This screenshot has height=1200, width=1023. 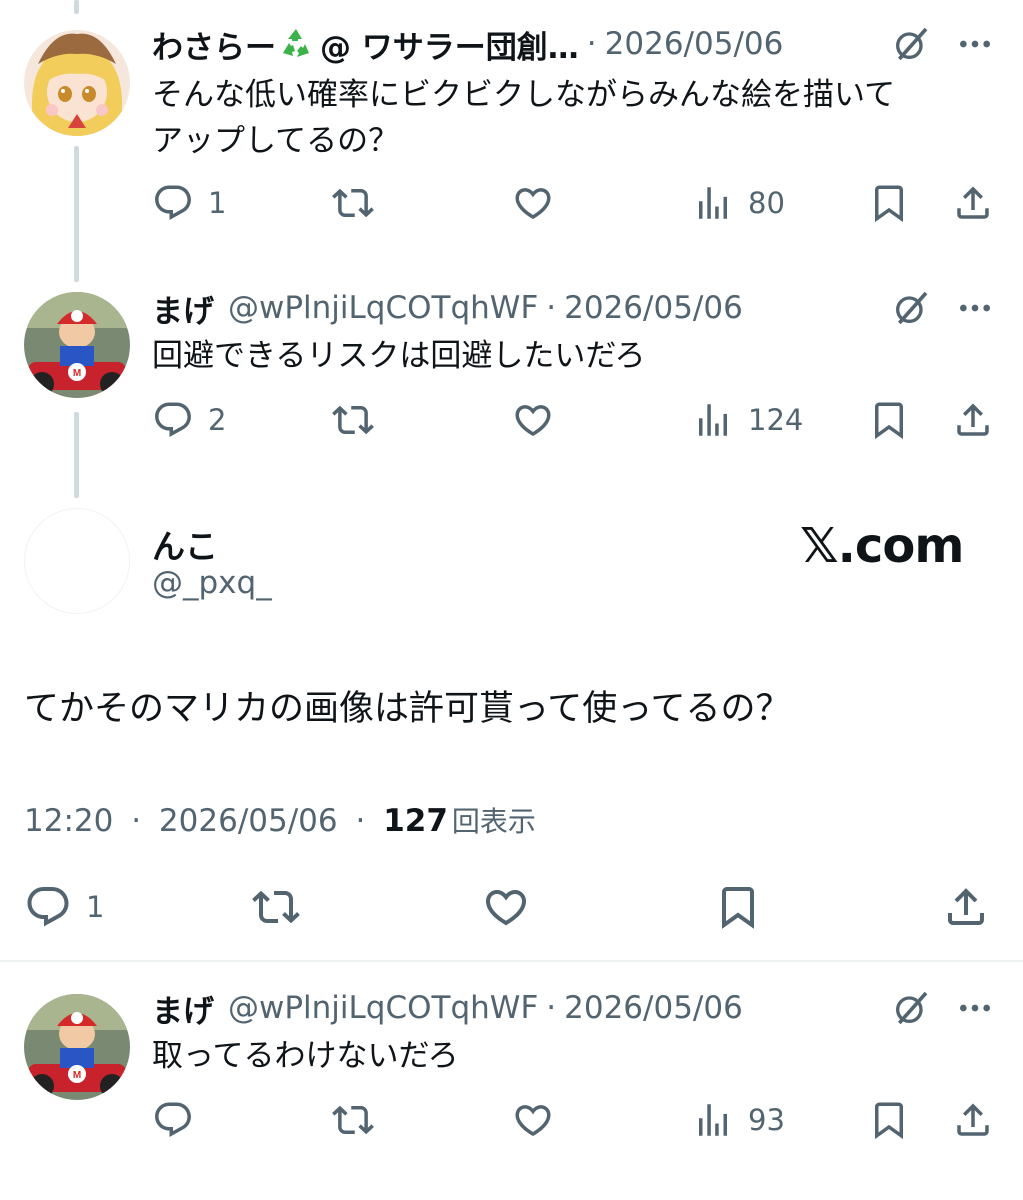 I want to click on avatar, so click(x=77, y=561).